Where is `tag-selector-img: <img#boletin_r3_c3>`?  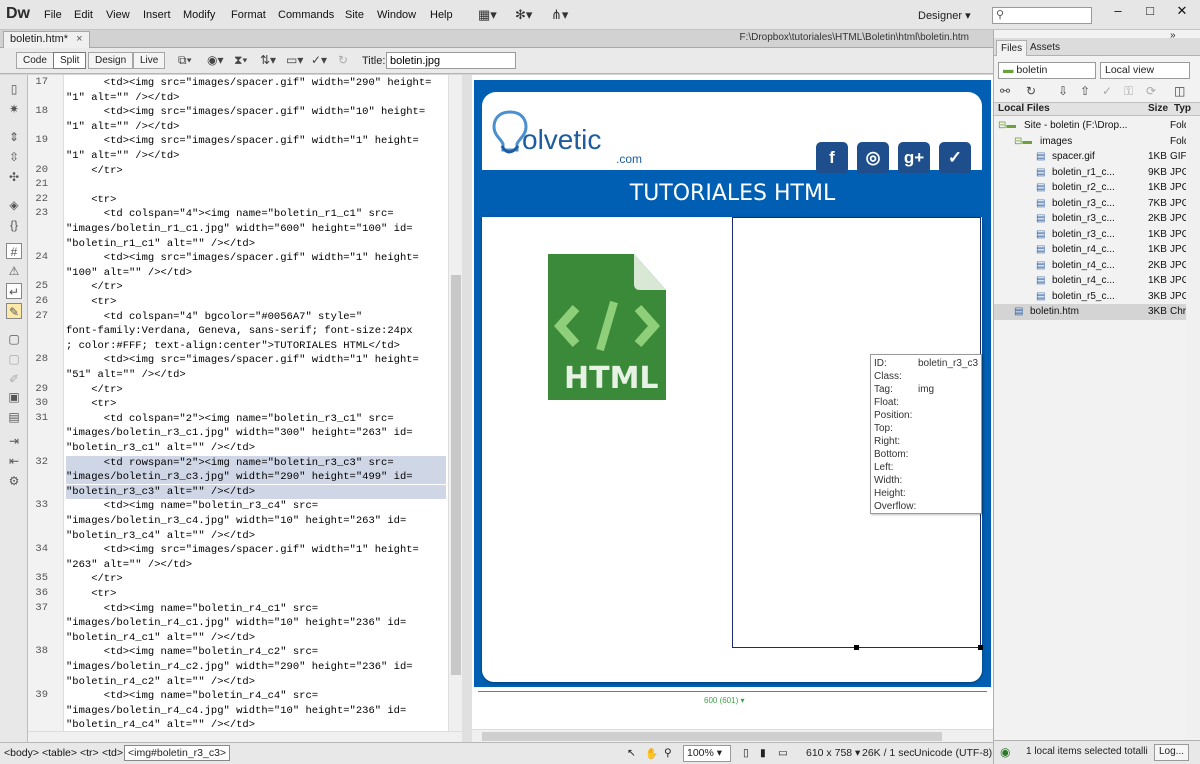
tag-selector-img: <img#boletin_r3_c3> is located at coordinates (177, 753).